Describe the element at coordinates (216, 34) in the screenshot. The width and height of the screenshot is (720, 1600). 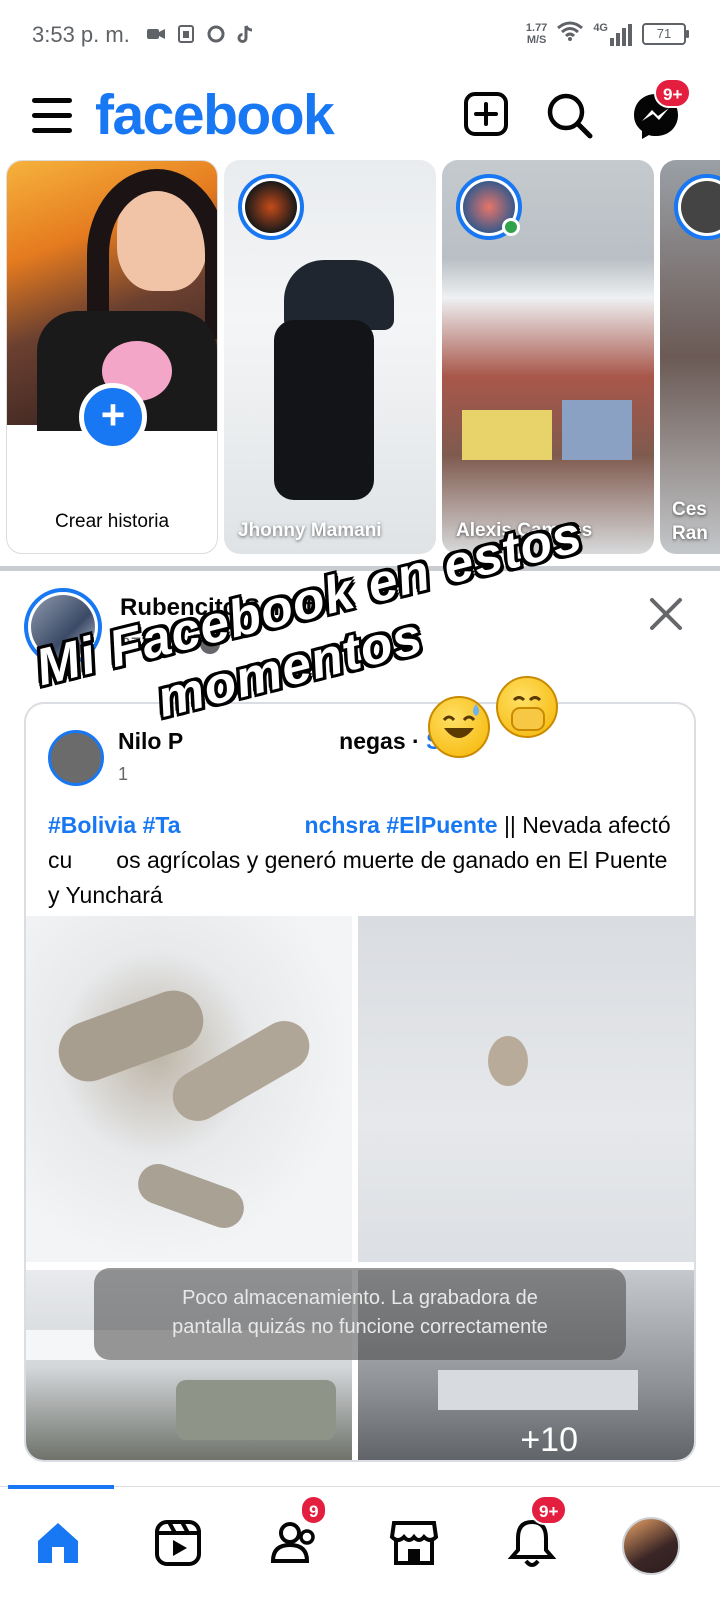
I see `sync-icon` at that location.